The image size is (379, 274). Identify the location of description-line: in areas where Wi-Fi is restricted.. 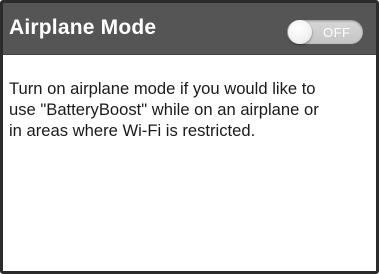
(132, 130).